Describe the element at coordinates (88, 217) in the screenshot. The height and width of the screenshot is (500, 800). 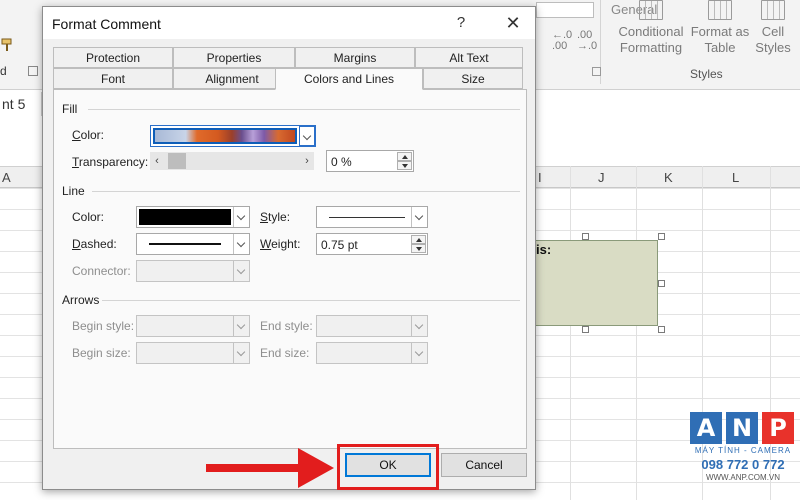
I see `line-color-label: Color:` at that location.